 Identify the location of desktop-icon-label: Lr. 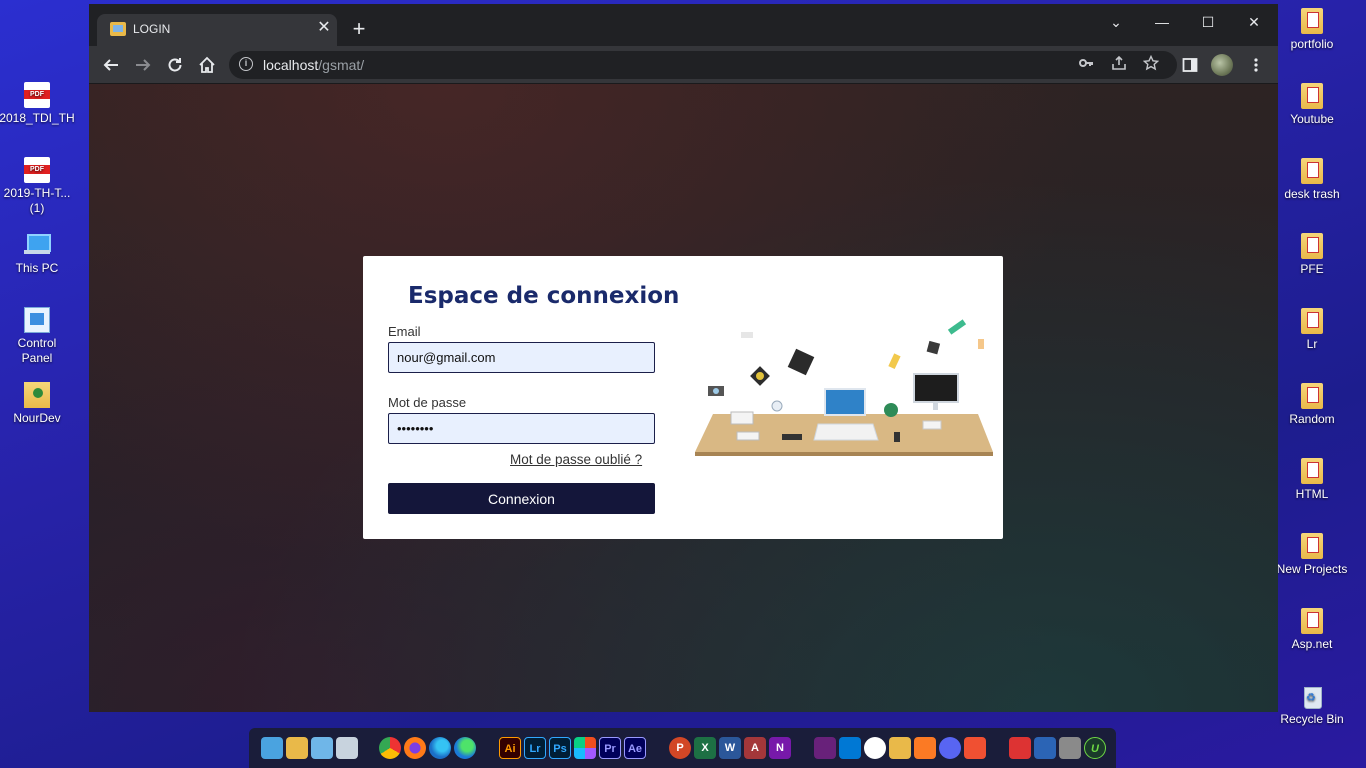
(1312, 344).